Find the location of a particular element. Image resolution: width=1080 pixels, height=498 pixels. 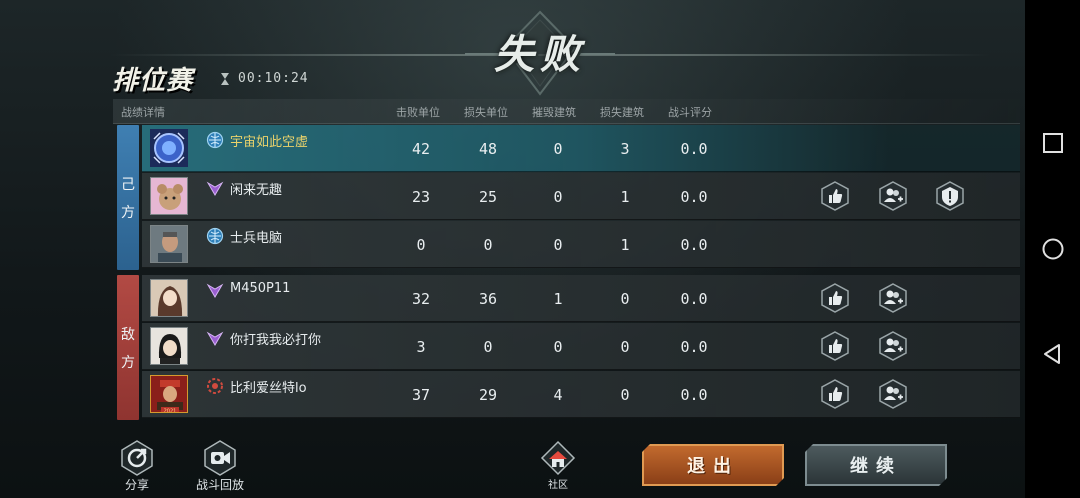

continue-button: 继续 is located at coordinates (876, 465).